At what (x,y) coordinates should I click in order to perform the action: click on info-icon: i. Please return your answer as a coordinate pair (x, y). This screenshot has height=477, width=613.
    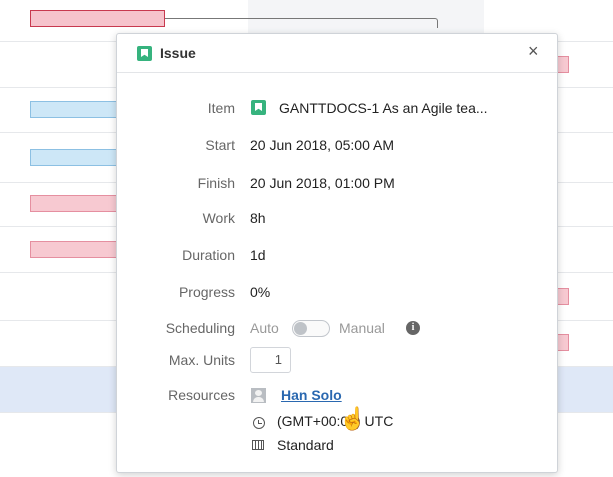
    Looking at the image, I should click on (413, 328).